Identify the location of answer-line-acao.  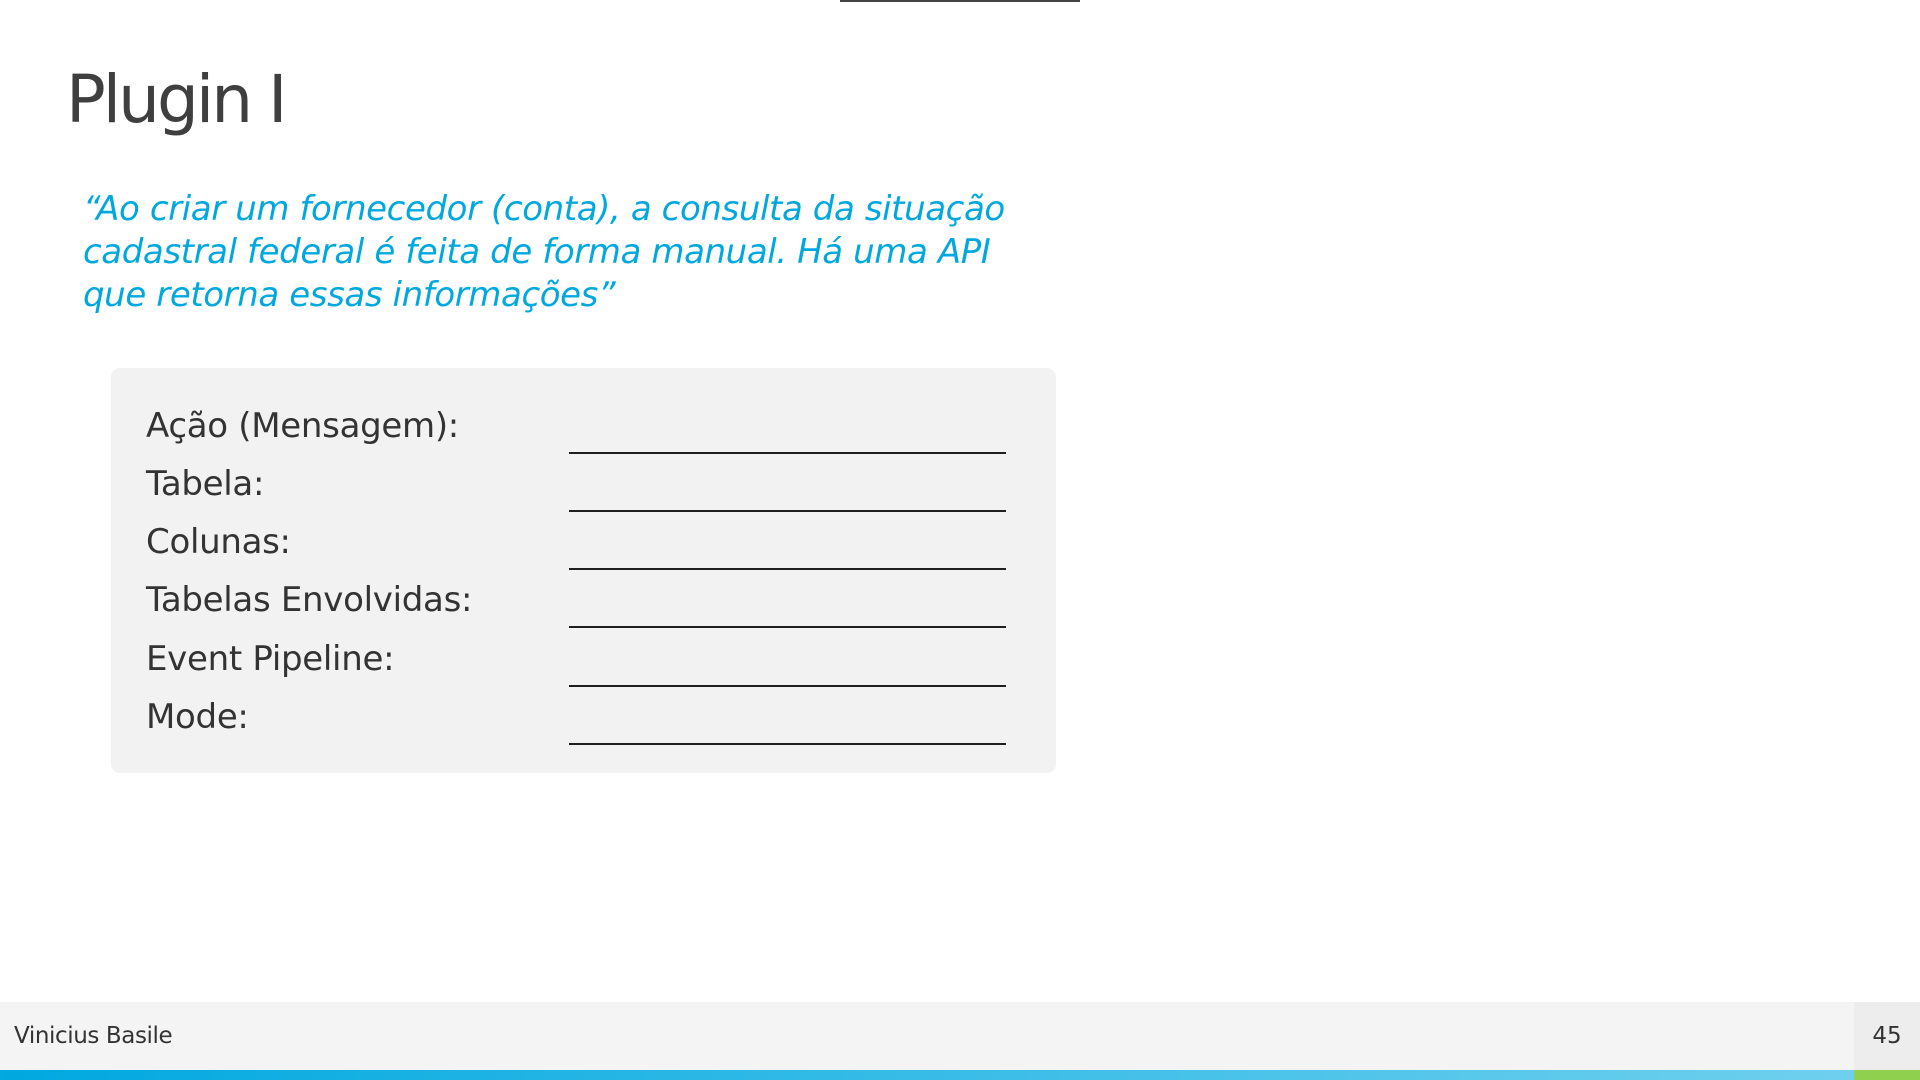
(787, 453).